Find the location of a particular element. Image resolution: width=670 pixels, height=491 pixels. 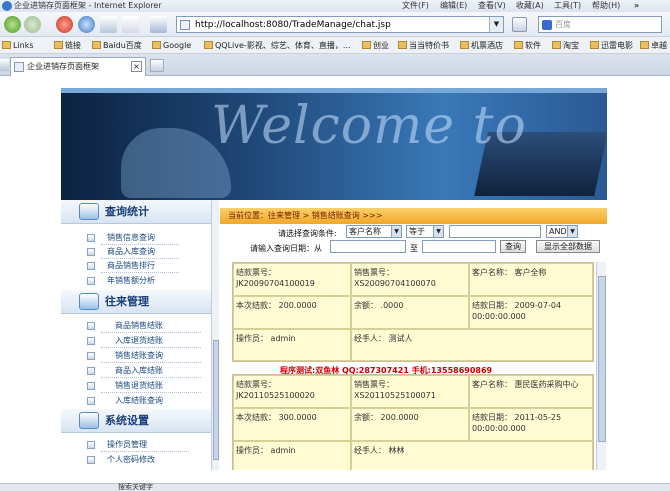

link-item: 卓越 is located at coordinates (655, 45).